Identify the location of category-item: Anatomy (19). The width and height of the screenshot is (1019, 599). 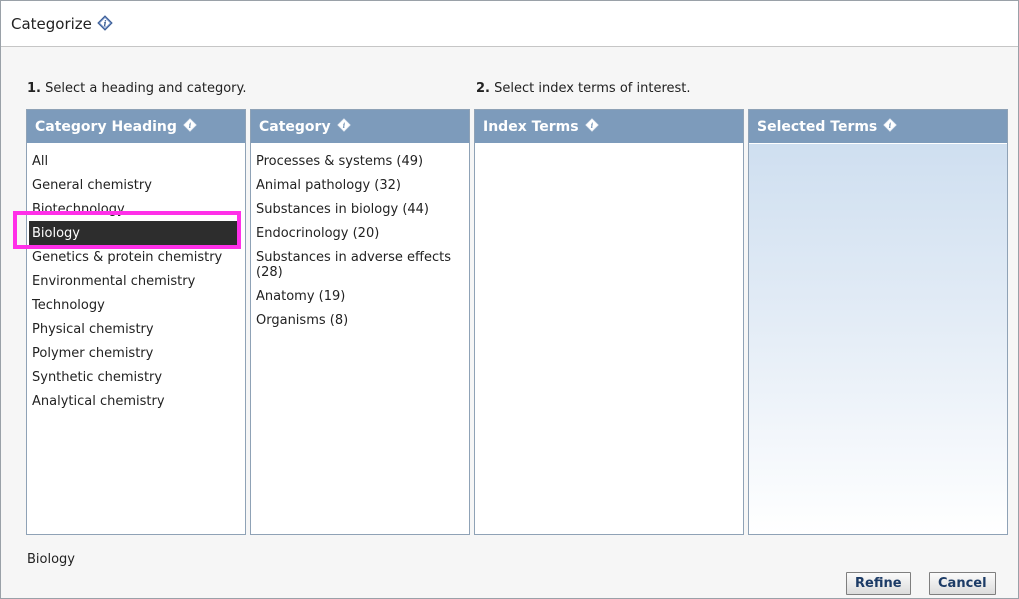
(360, 296).